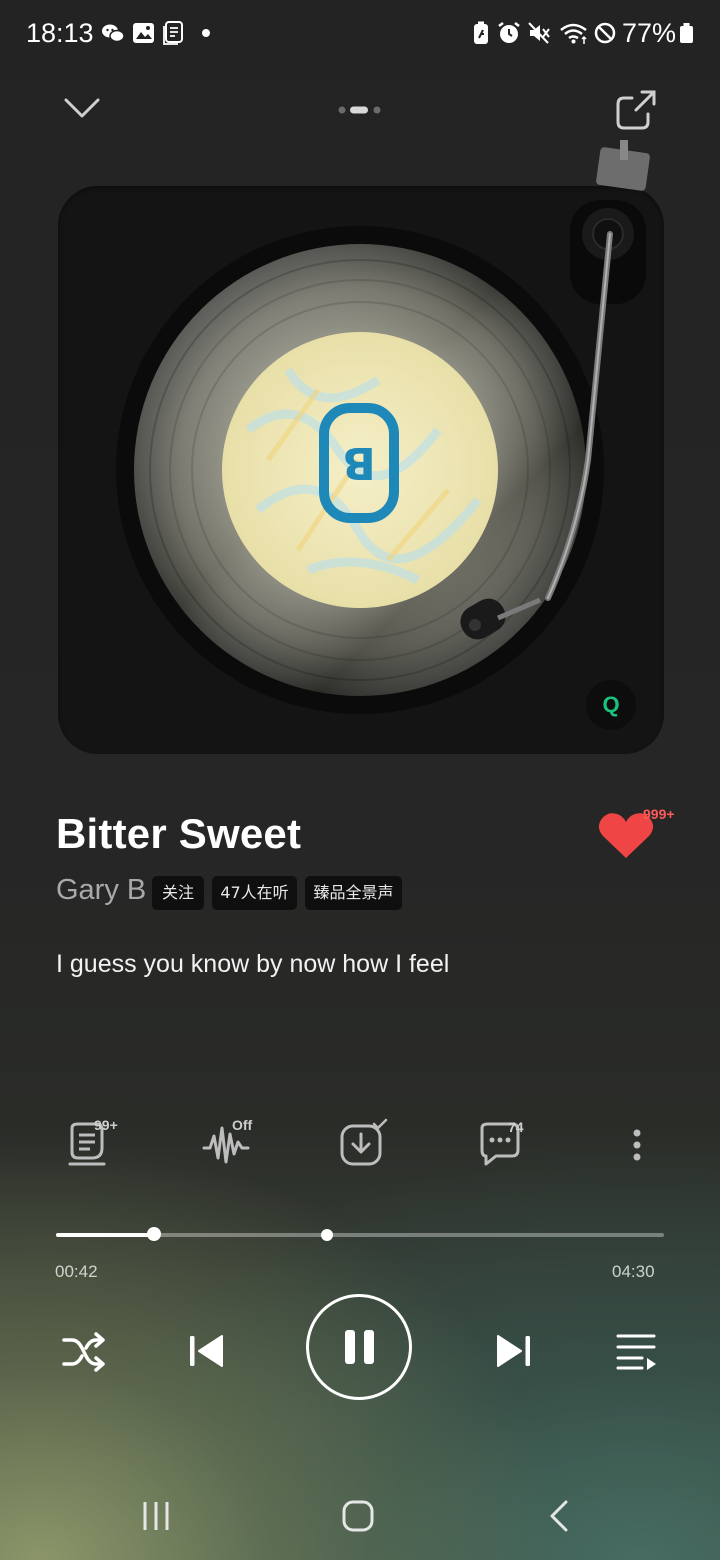 The image size is (720, 1560). I want to click on skip-previous-icon, so click(207, 1351).